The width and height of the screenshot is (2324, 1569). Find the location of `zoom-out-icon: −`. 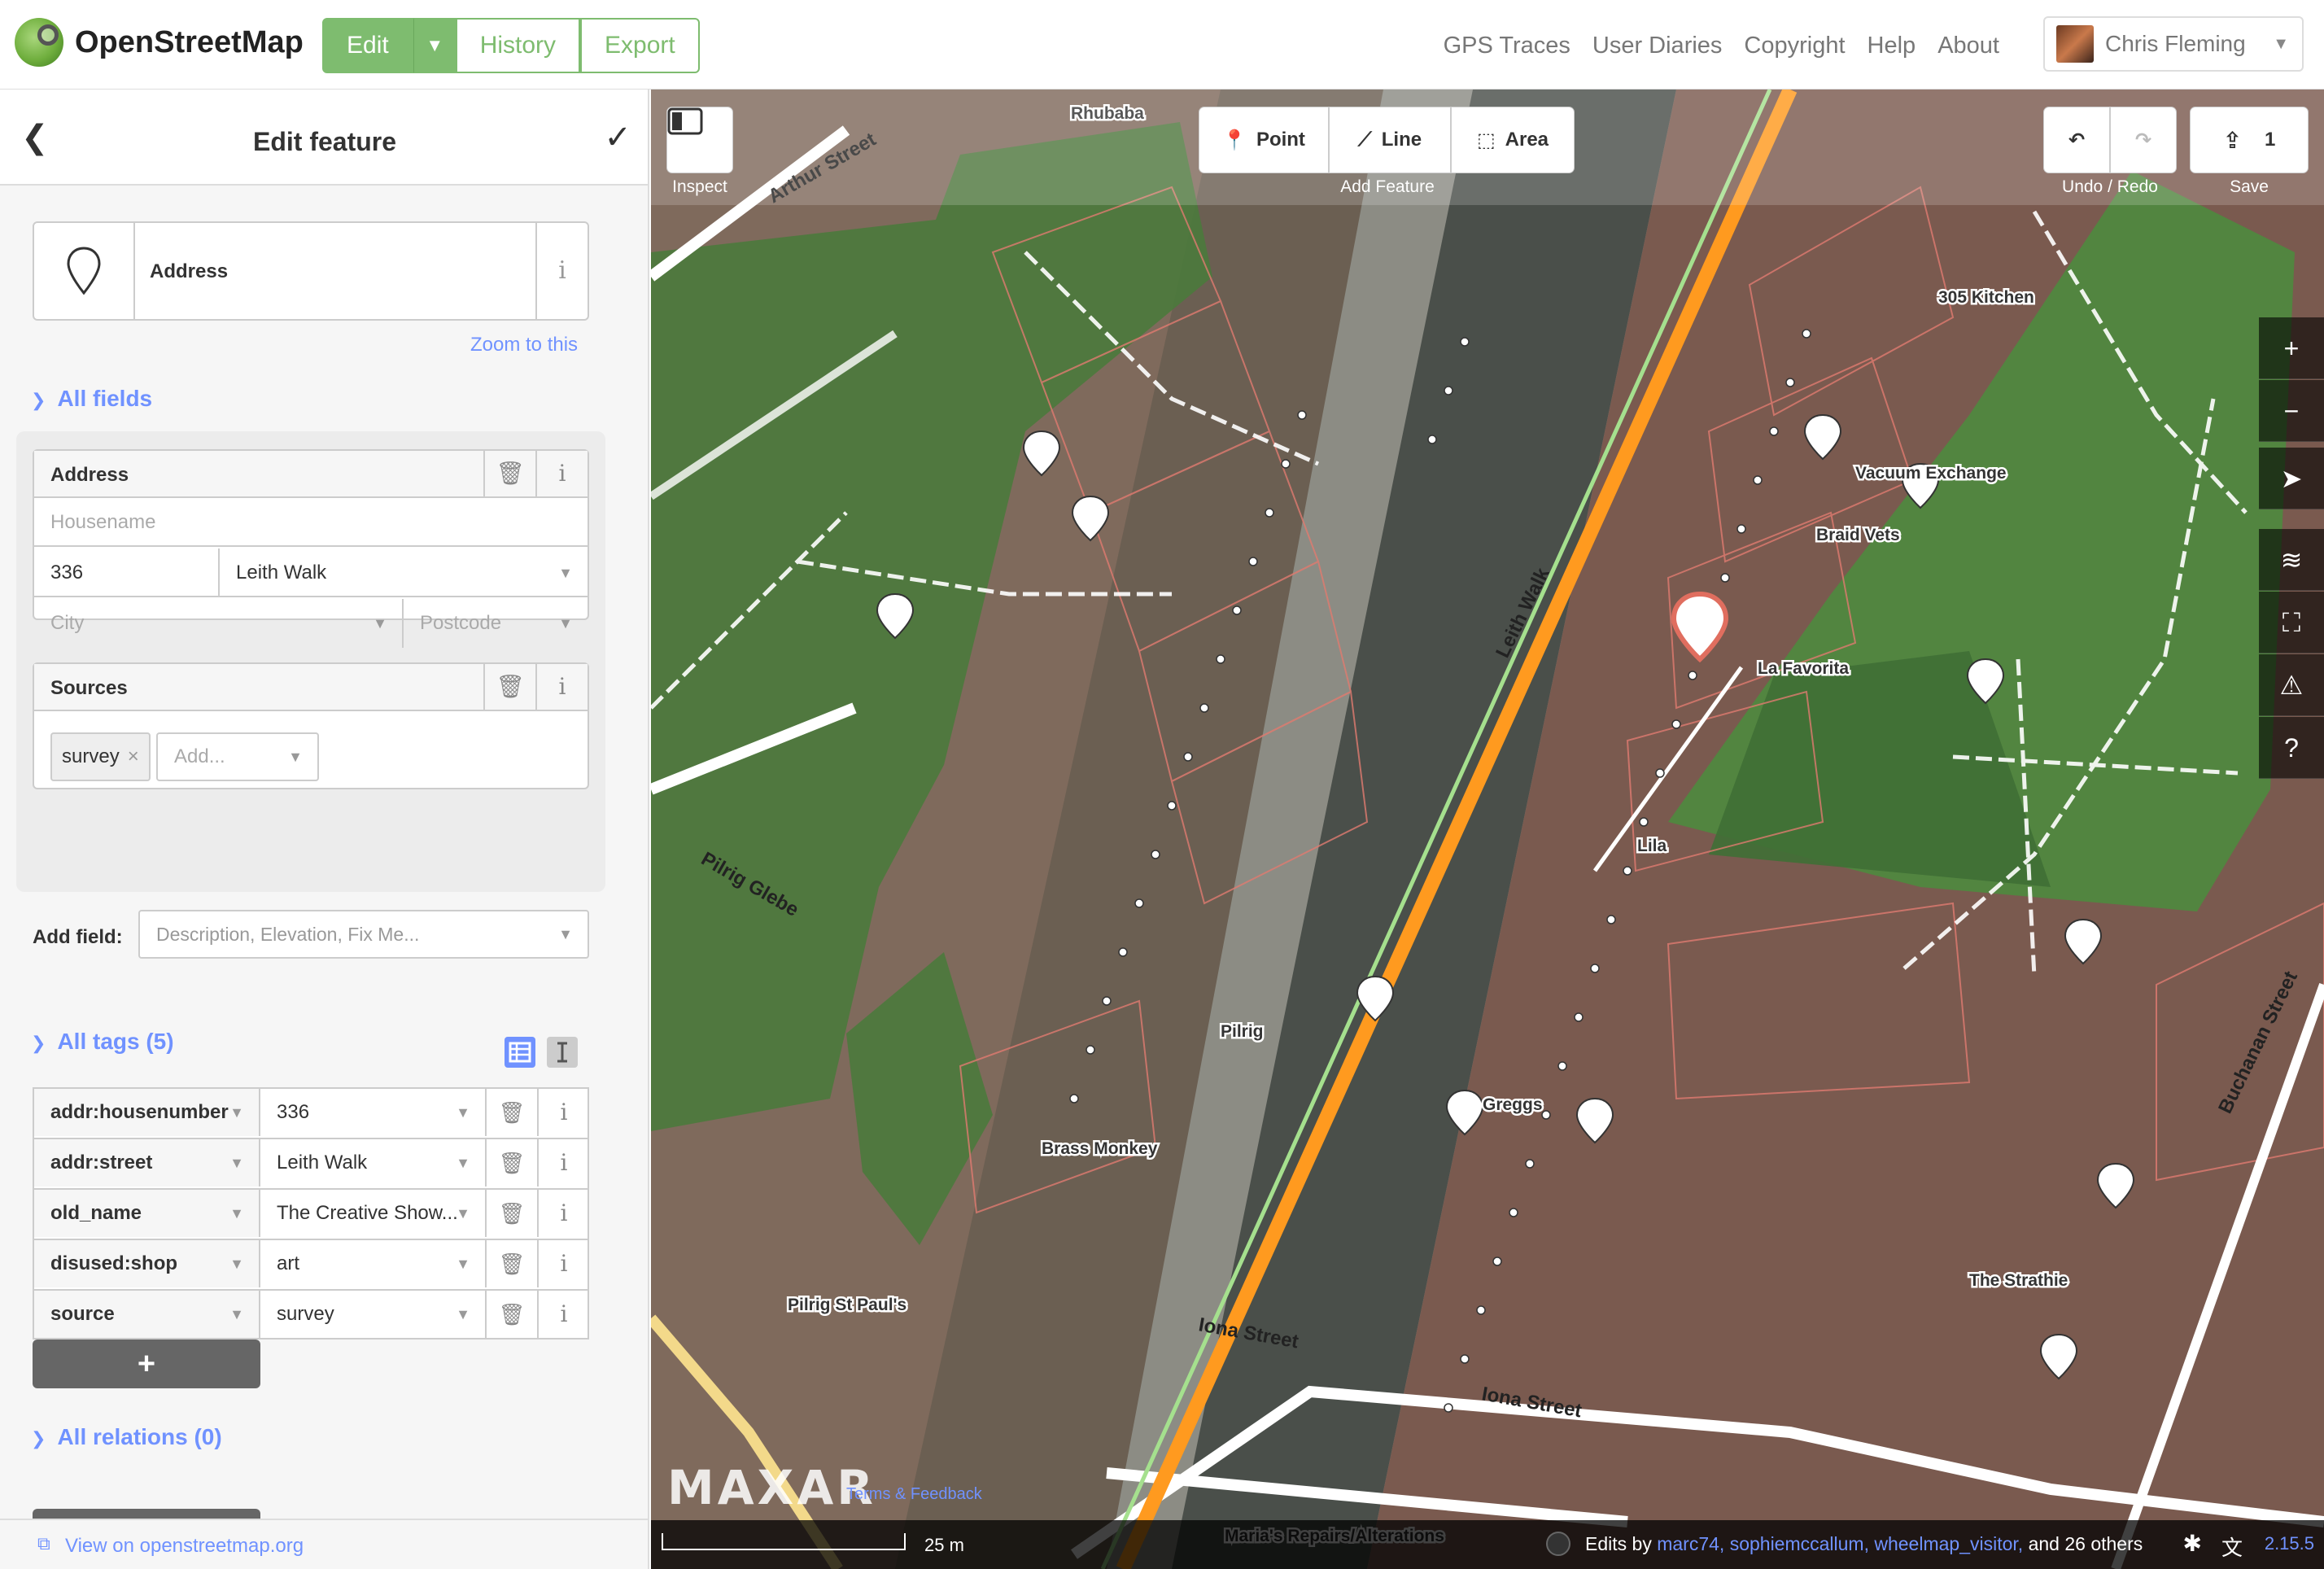

zoom-out-icon: − is located at coordinates (2291, 411).